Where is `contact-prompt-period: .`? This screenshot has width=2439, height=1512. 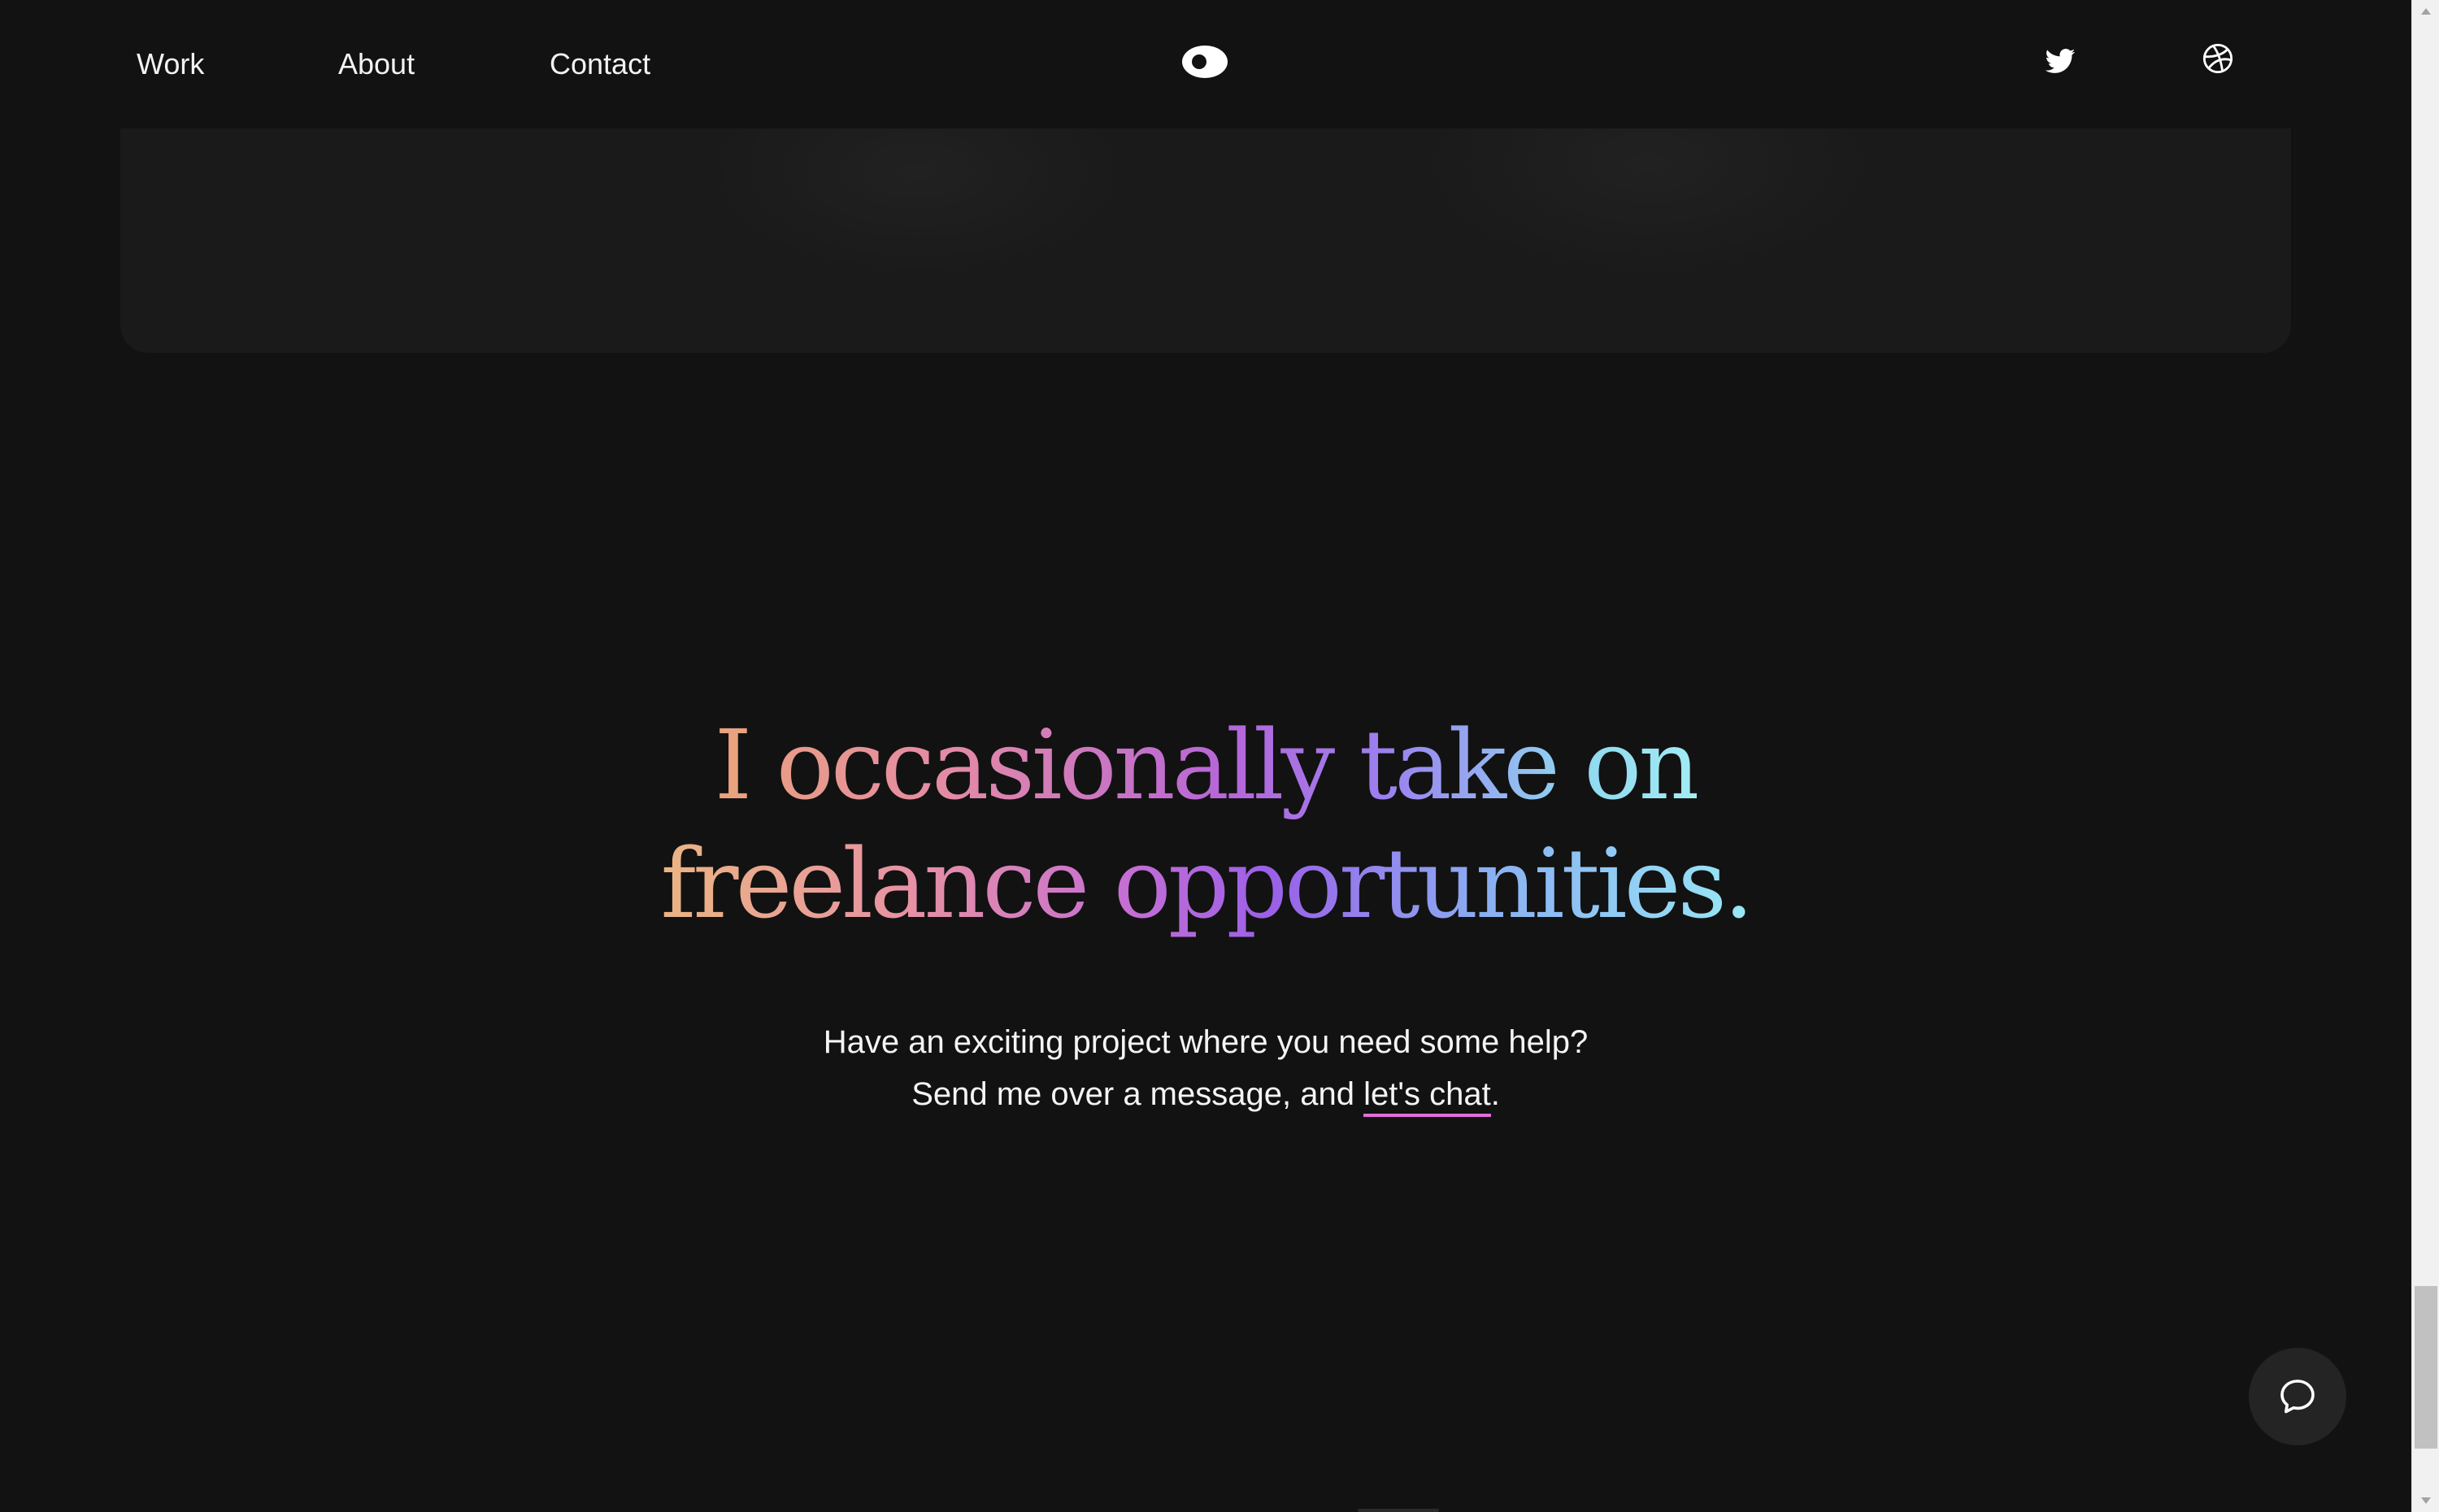 contact-prompt-period: . is located at coordinates (1495, 1094).